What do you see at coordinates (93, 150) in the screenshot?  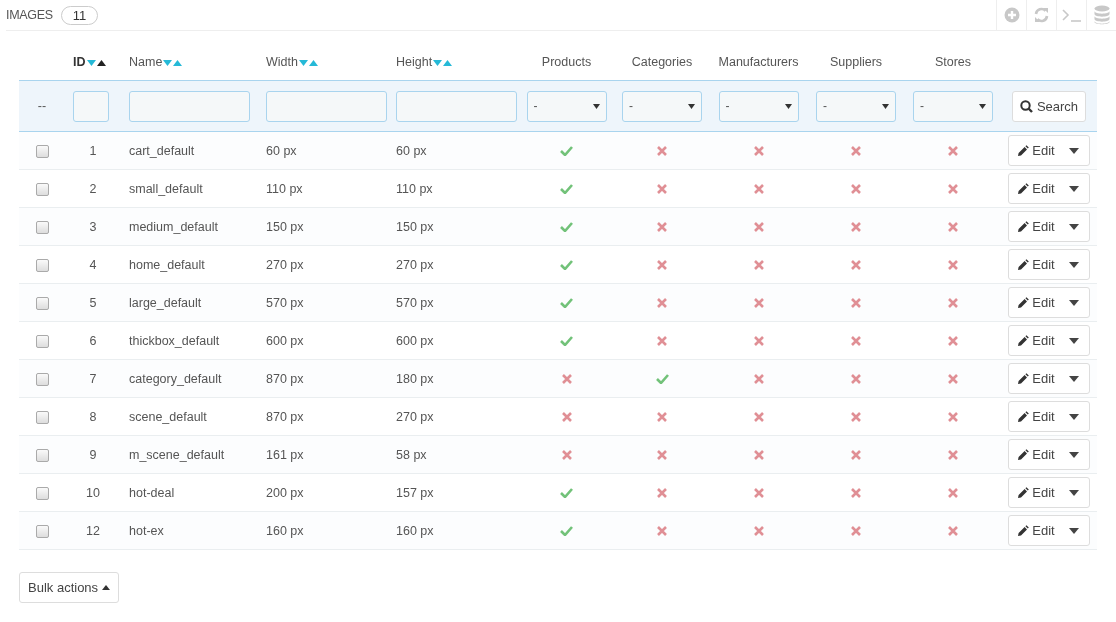 I see `table-cell: 1` at bounding box center [93, 150].